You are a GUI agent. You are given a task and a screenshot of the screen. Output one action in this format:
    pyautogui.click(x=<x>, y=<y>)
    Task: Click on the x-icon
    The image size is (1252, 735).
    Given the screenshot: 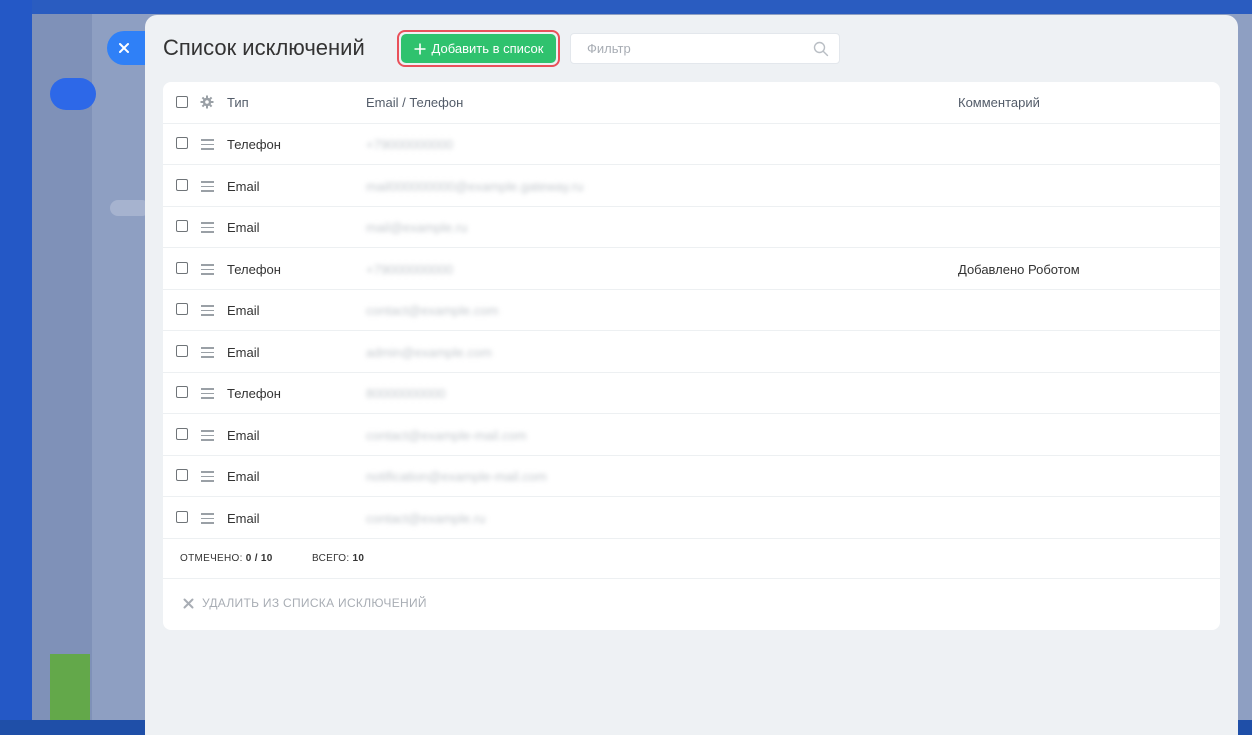 What is the action you would take?
    pyautogui.click(x=188, y=603)
    